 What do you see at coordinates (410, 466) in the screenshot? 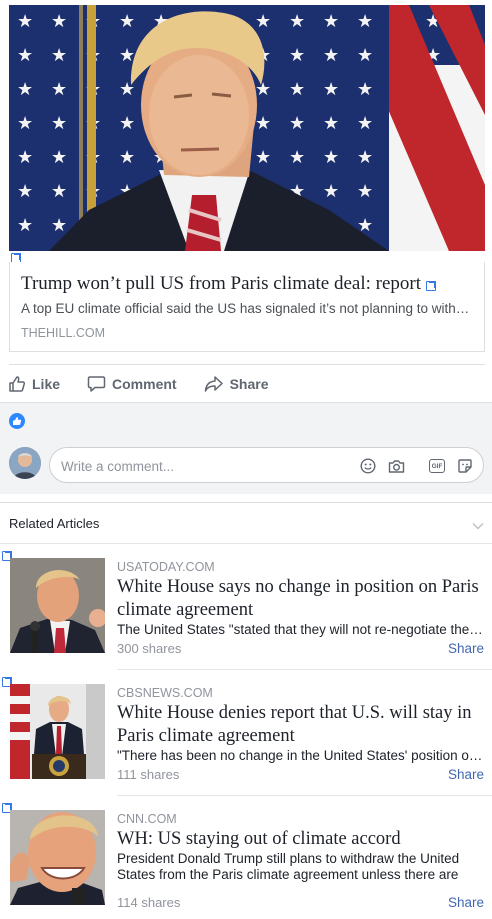
I see `comment-tools: GIF` at bounding box center [410, 466].